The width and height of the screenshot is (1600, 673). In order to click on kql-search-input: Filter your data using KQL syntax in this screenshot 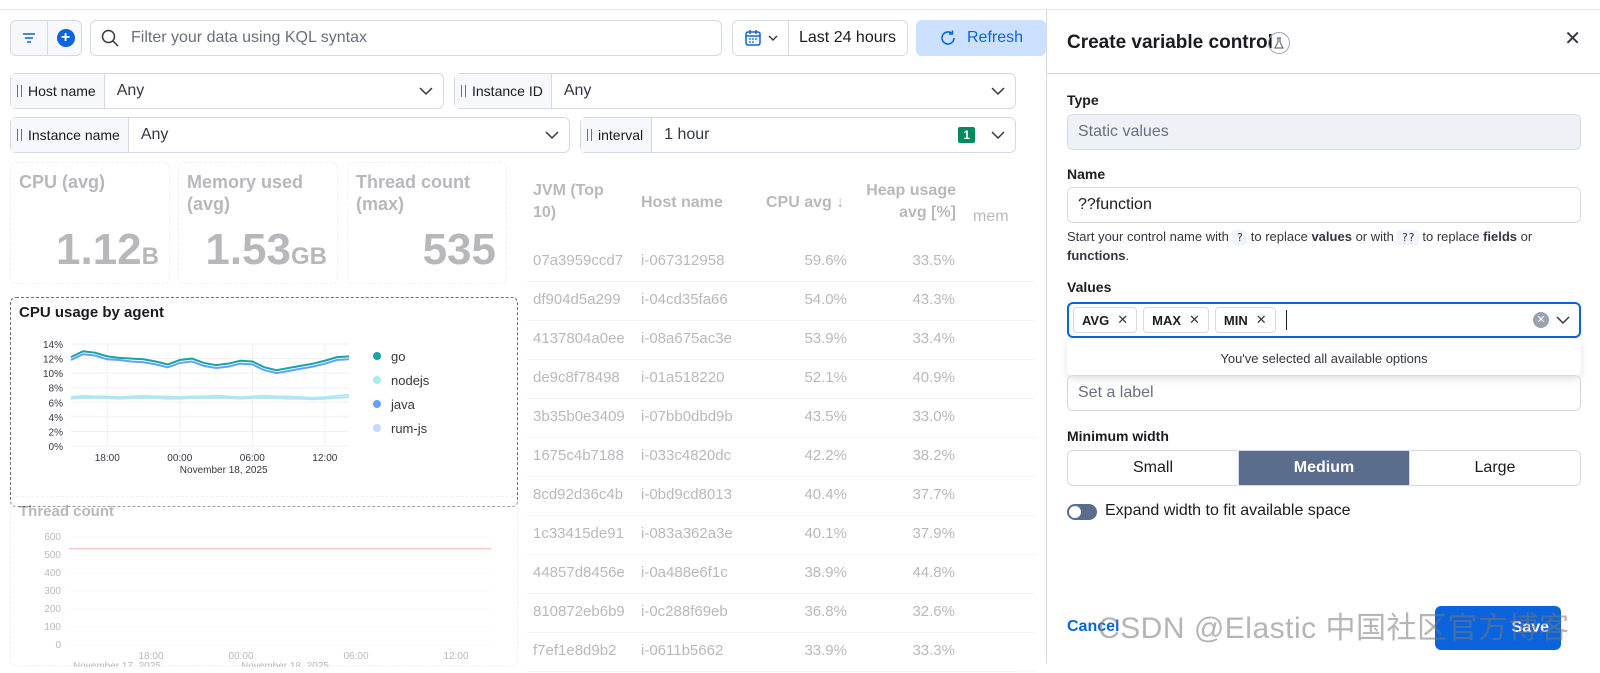, I will do `click(406, 38)`.